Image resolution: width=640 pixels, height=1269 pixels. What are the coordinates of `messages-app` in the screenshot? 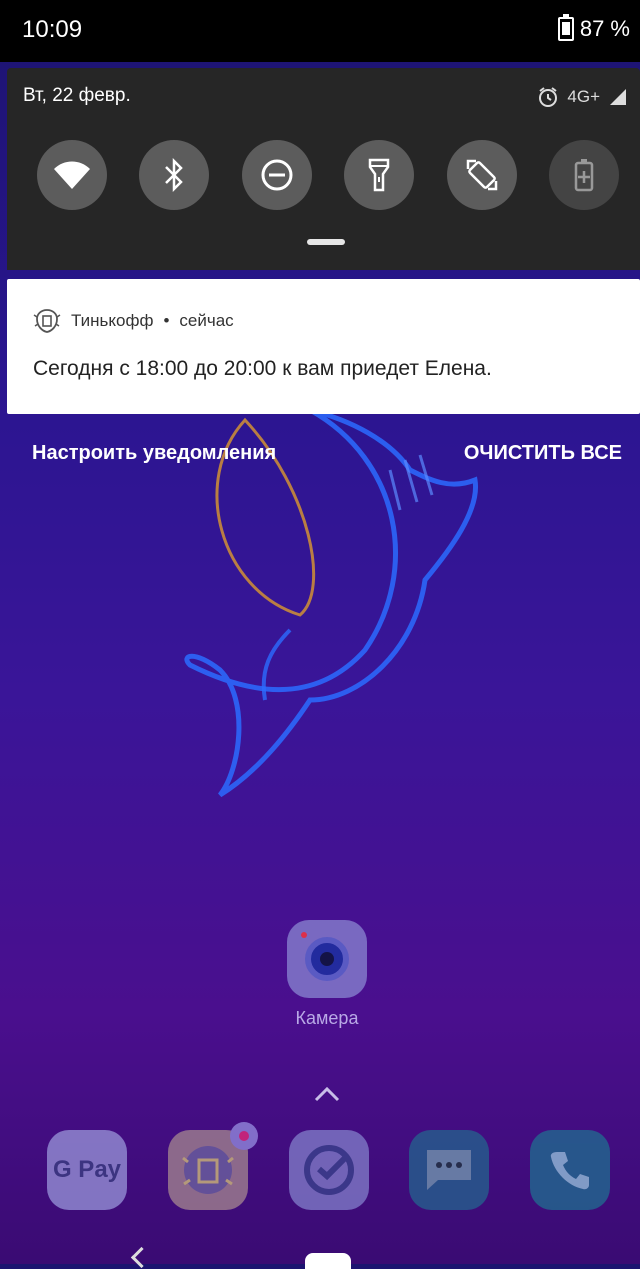 It's located at (449, 1170).